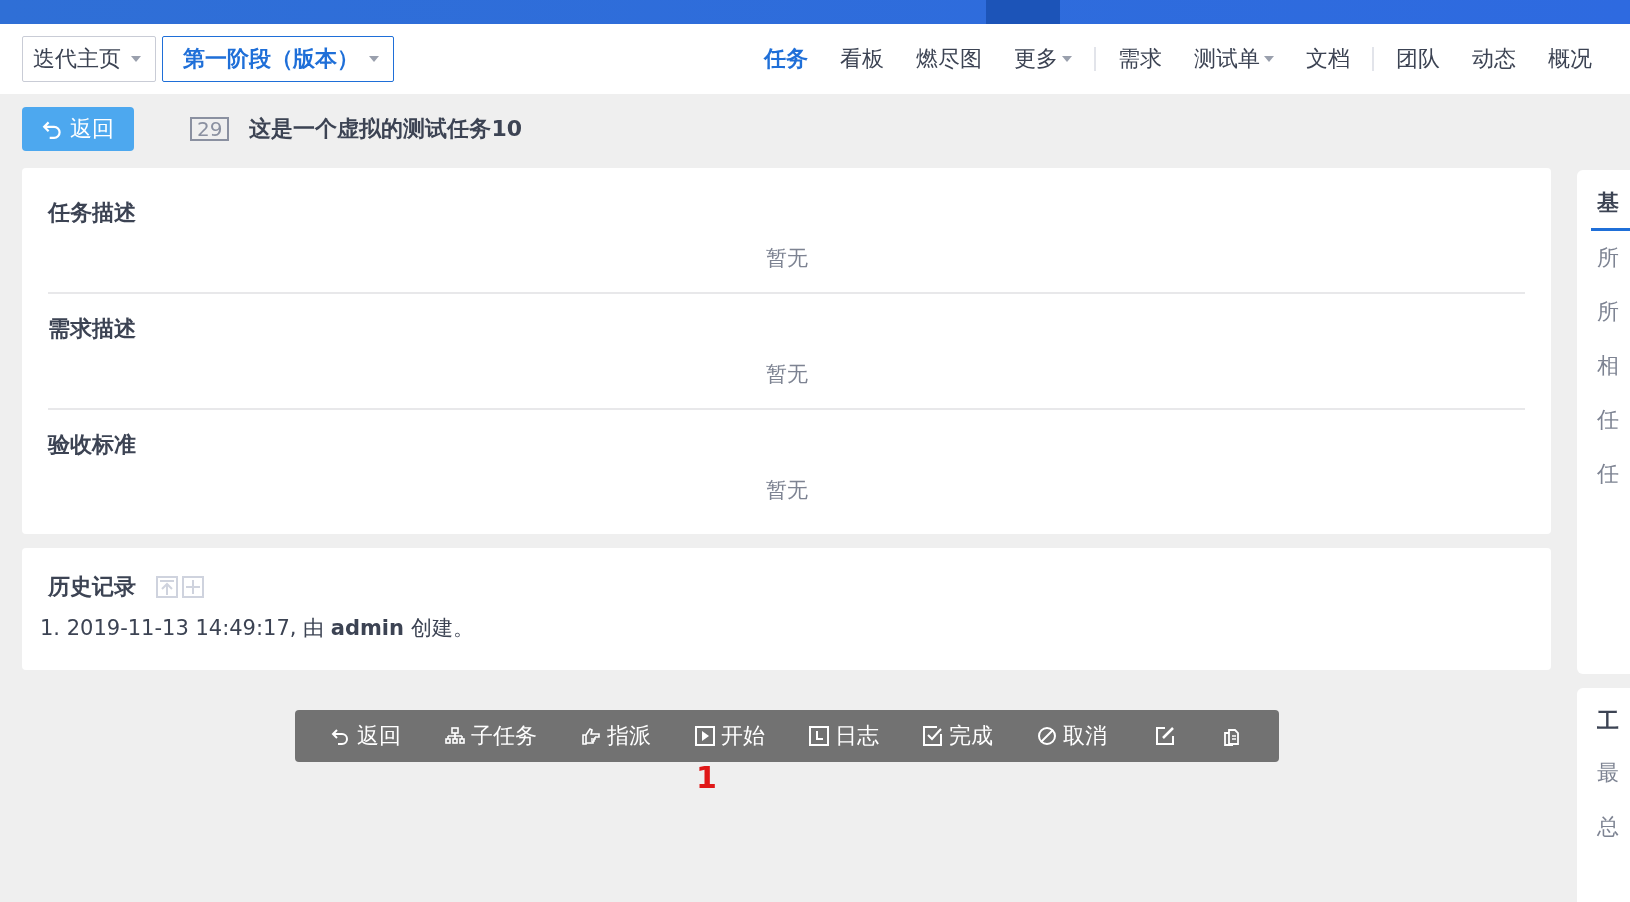 This screenshot has height=902, width=1630. Describe the element at coordinates (1418, 59) in the screenshot. I see `nav-tab: 团队` at that location.